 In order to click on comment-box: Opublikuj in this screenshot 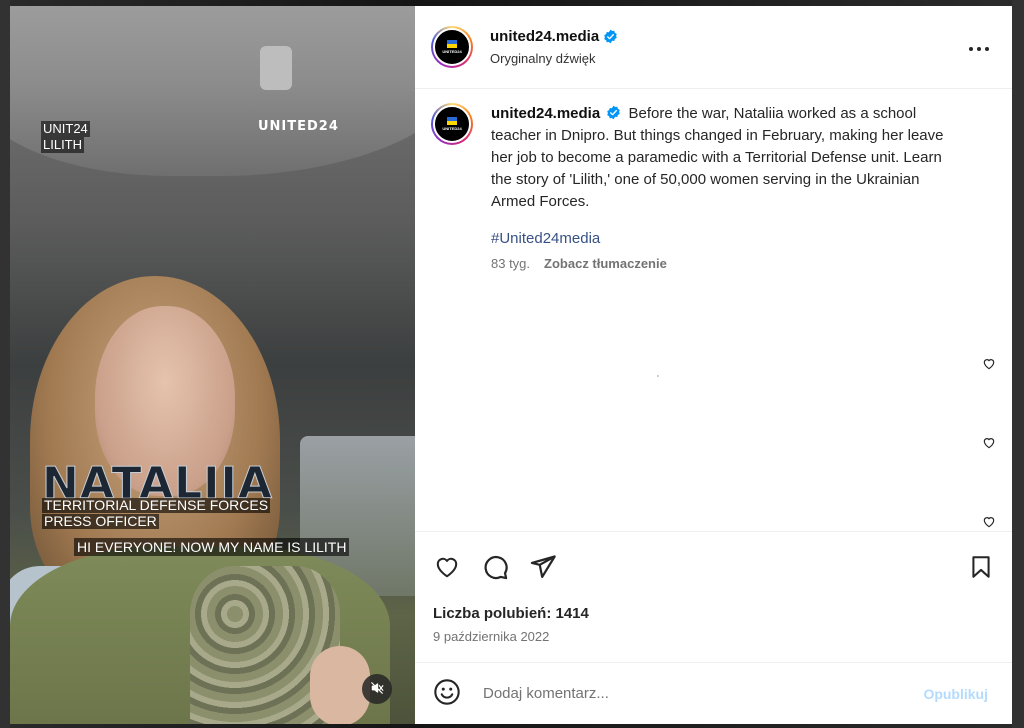, I will do `click(713, 693)`.